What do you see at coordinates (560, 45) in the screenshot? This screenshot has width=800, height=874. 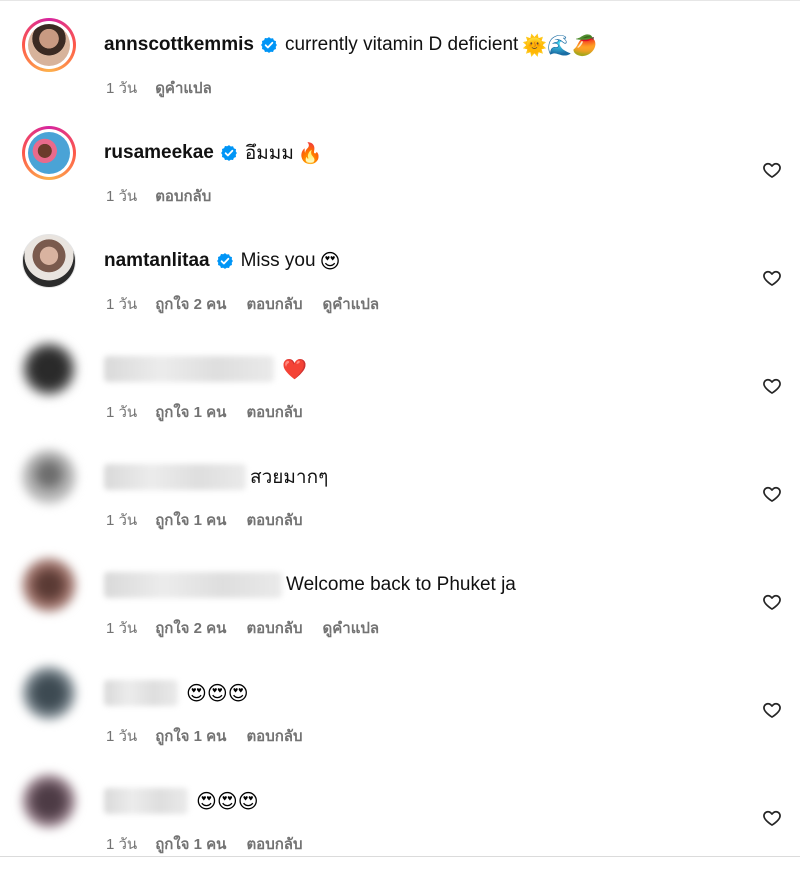 I see `comment-emoji: 🌞🌊🥭` at bounding box center [560, 45].